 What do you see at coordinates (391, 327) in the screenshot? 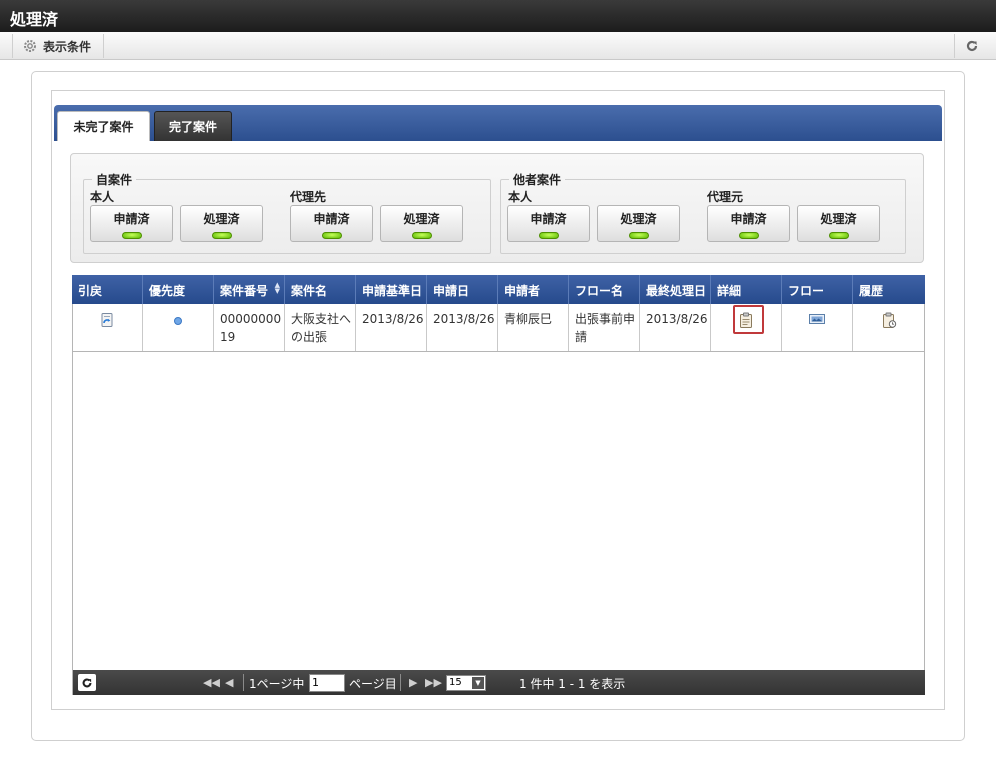
I see `apply-base-date-cell: 2013/8/26` at bounding box center [391, 327].